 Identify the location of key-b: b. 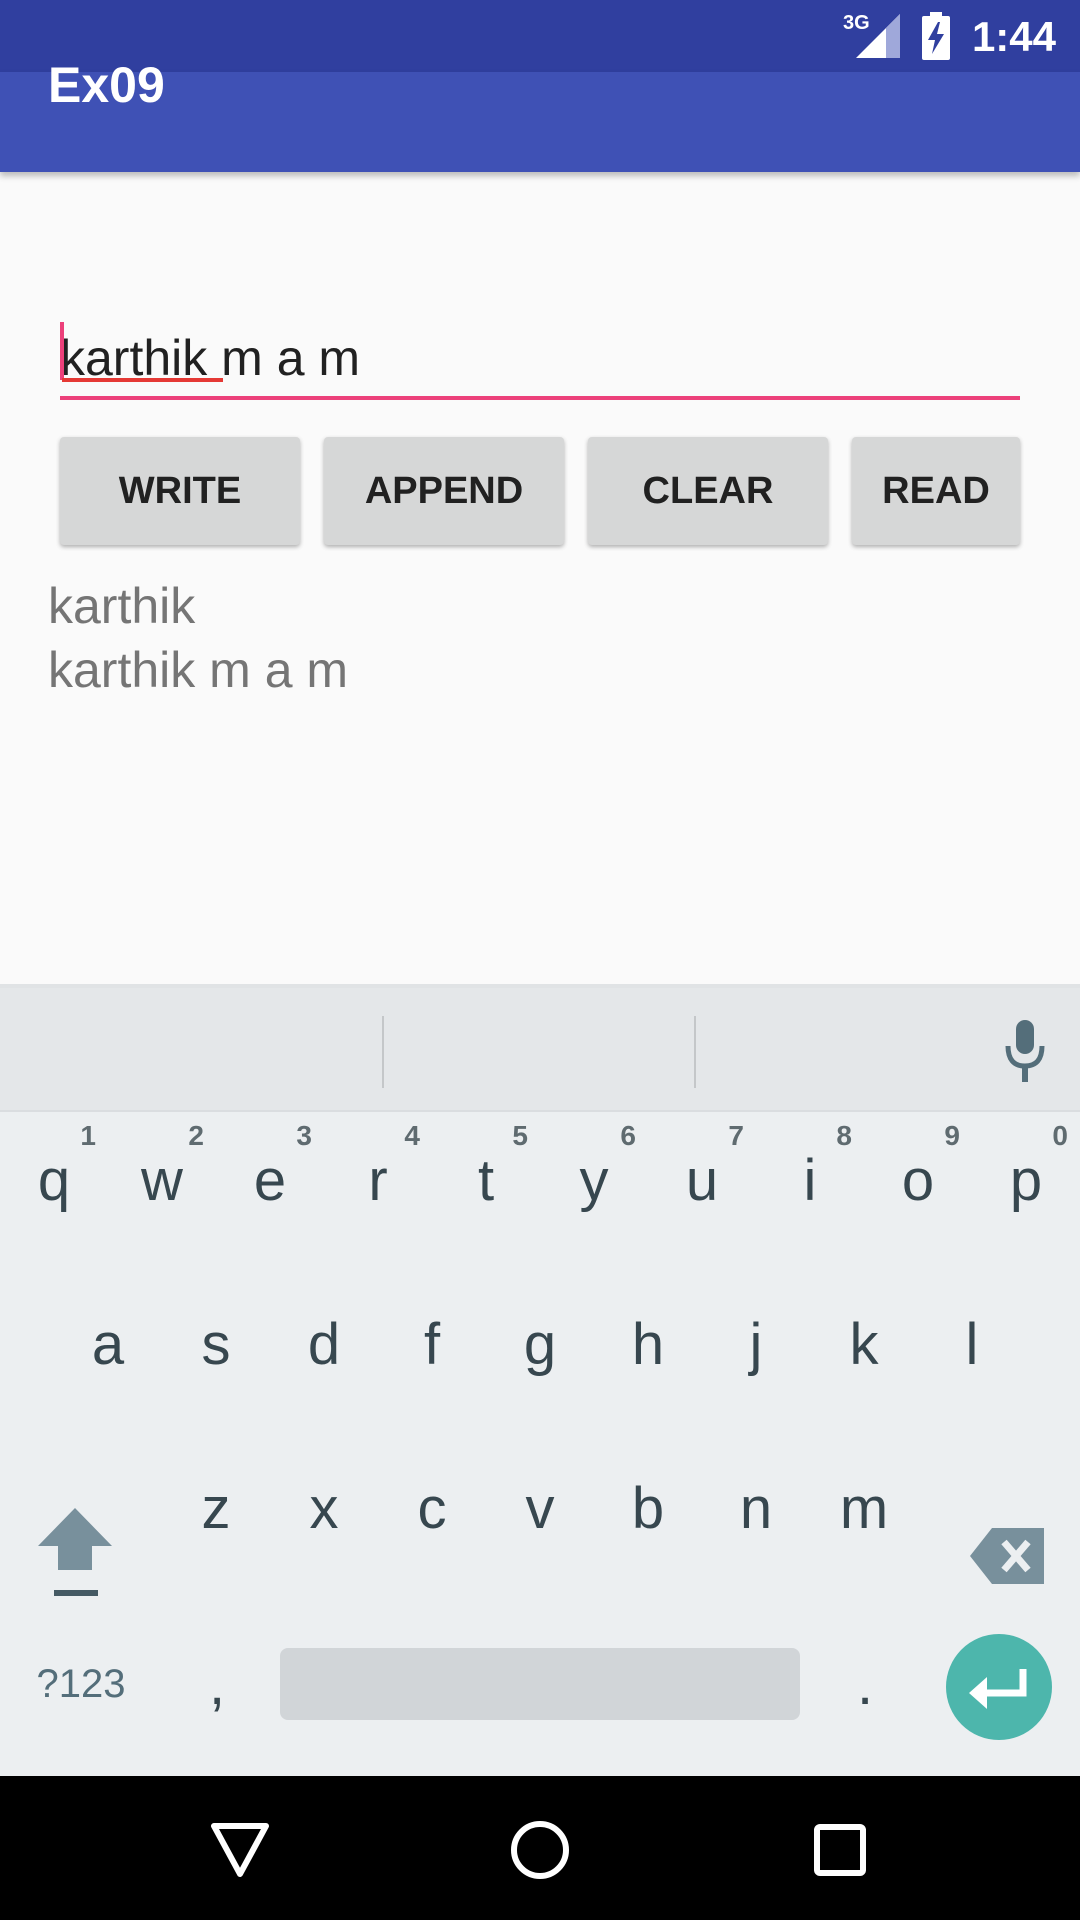
(648, 1508).